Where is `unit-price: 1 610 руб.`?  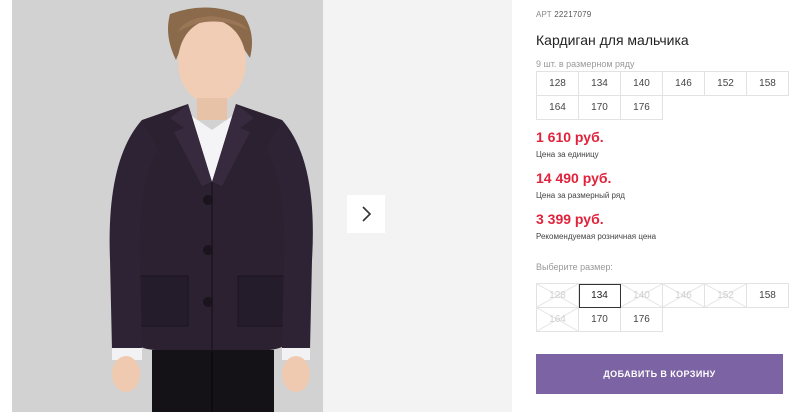
unit-price: 1 610 руб. is located at coordinates (570, 137).